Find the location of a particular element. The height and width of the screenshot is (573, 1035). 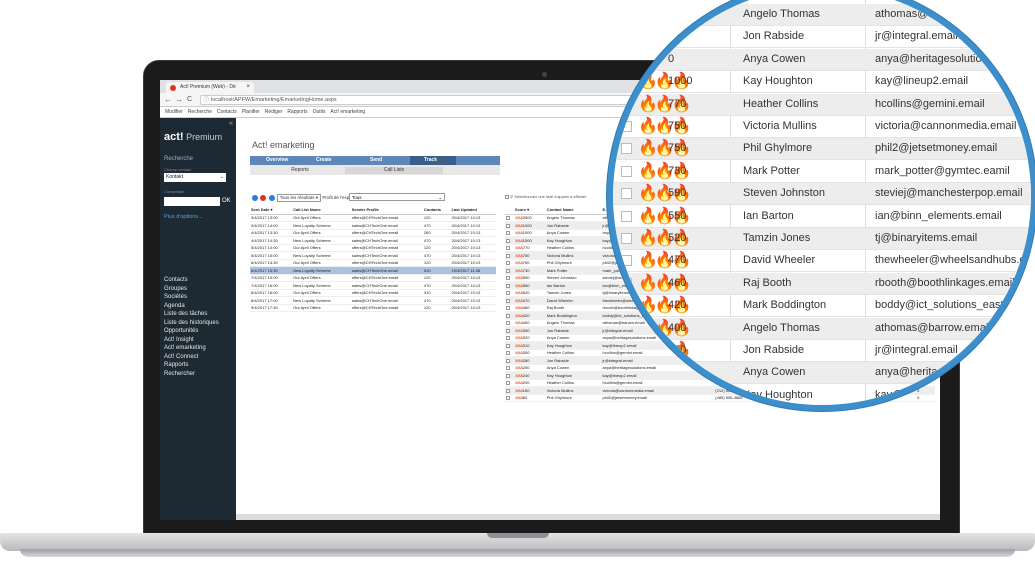

subtab-reports: Reports is located at coordinates (300, 170).